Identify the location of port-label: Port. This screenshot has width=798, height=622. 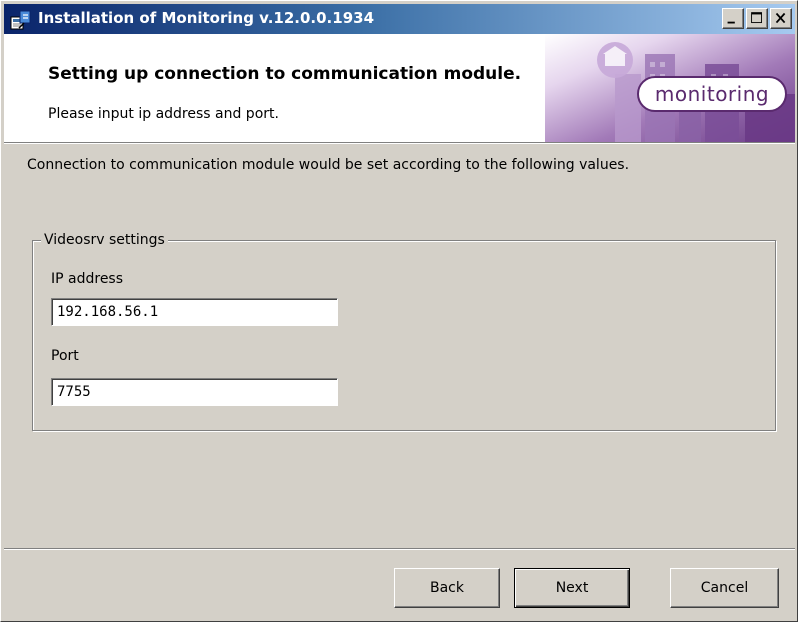
(65, 356).